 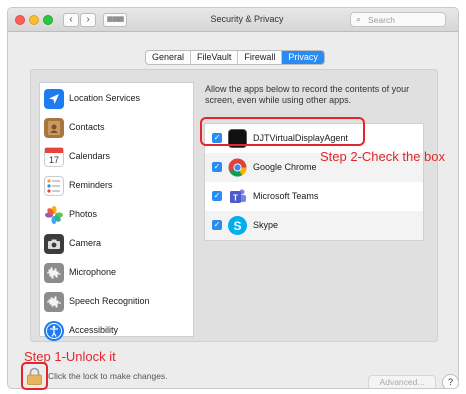 What do you see at coordinates (116, 128) in the screenshot?
I see `sidebar-item-contacts: Contacts` at bounding box center [116, 128].